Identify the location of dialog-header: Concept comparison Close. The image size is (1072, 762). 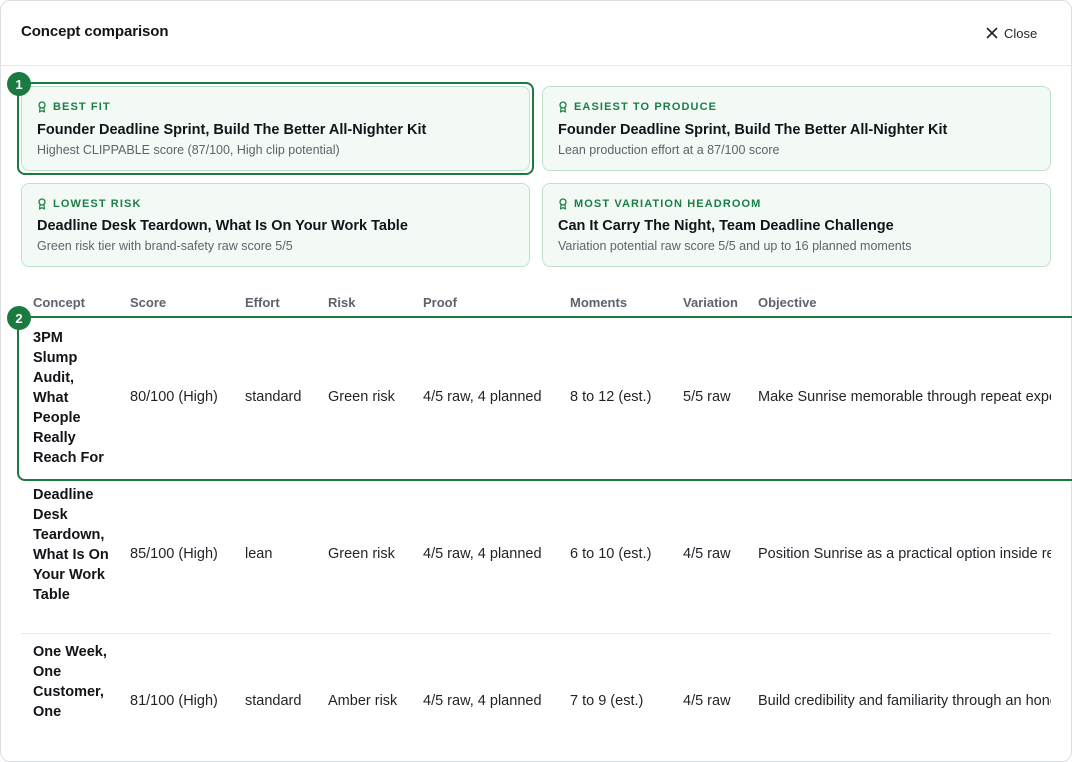
(536, 33).